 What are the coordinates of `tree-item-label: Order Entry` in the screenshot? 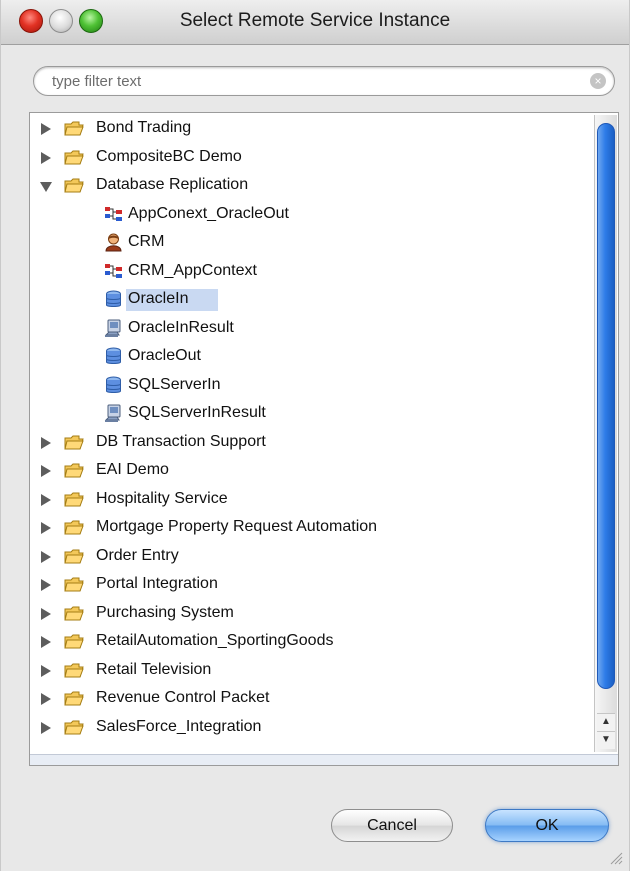 It's located at (137, 555).